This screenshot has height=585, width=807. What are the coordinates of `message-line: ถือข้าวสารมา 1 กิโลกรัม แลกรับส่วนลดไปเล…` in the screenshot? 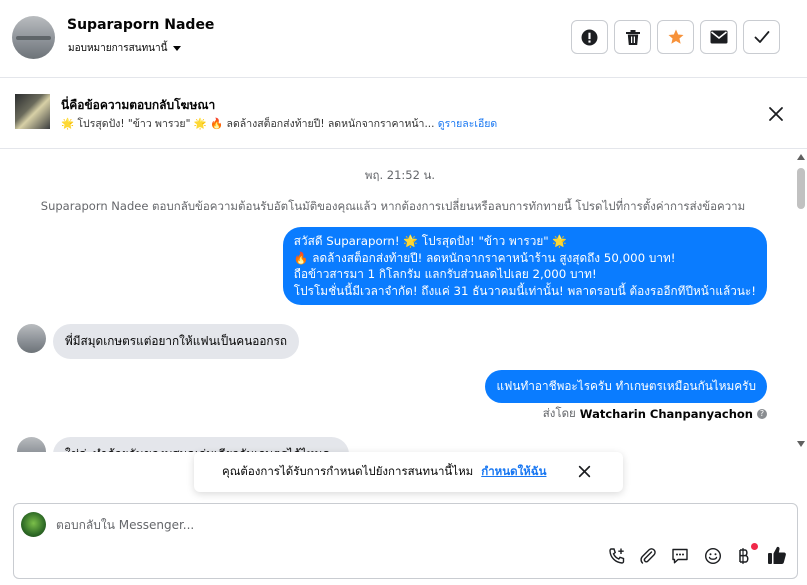 It's located at (445, 274).